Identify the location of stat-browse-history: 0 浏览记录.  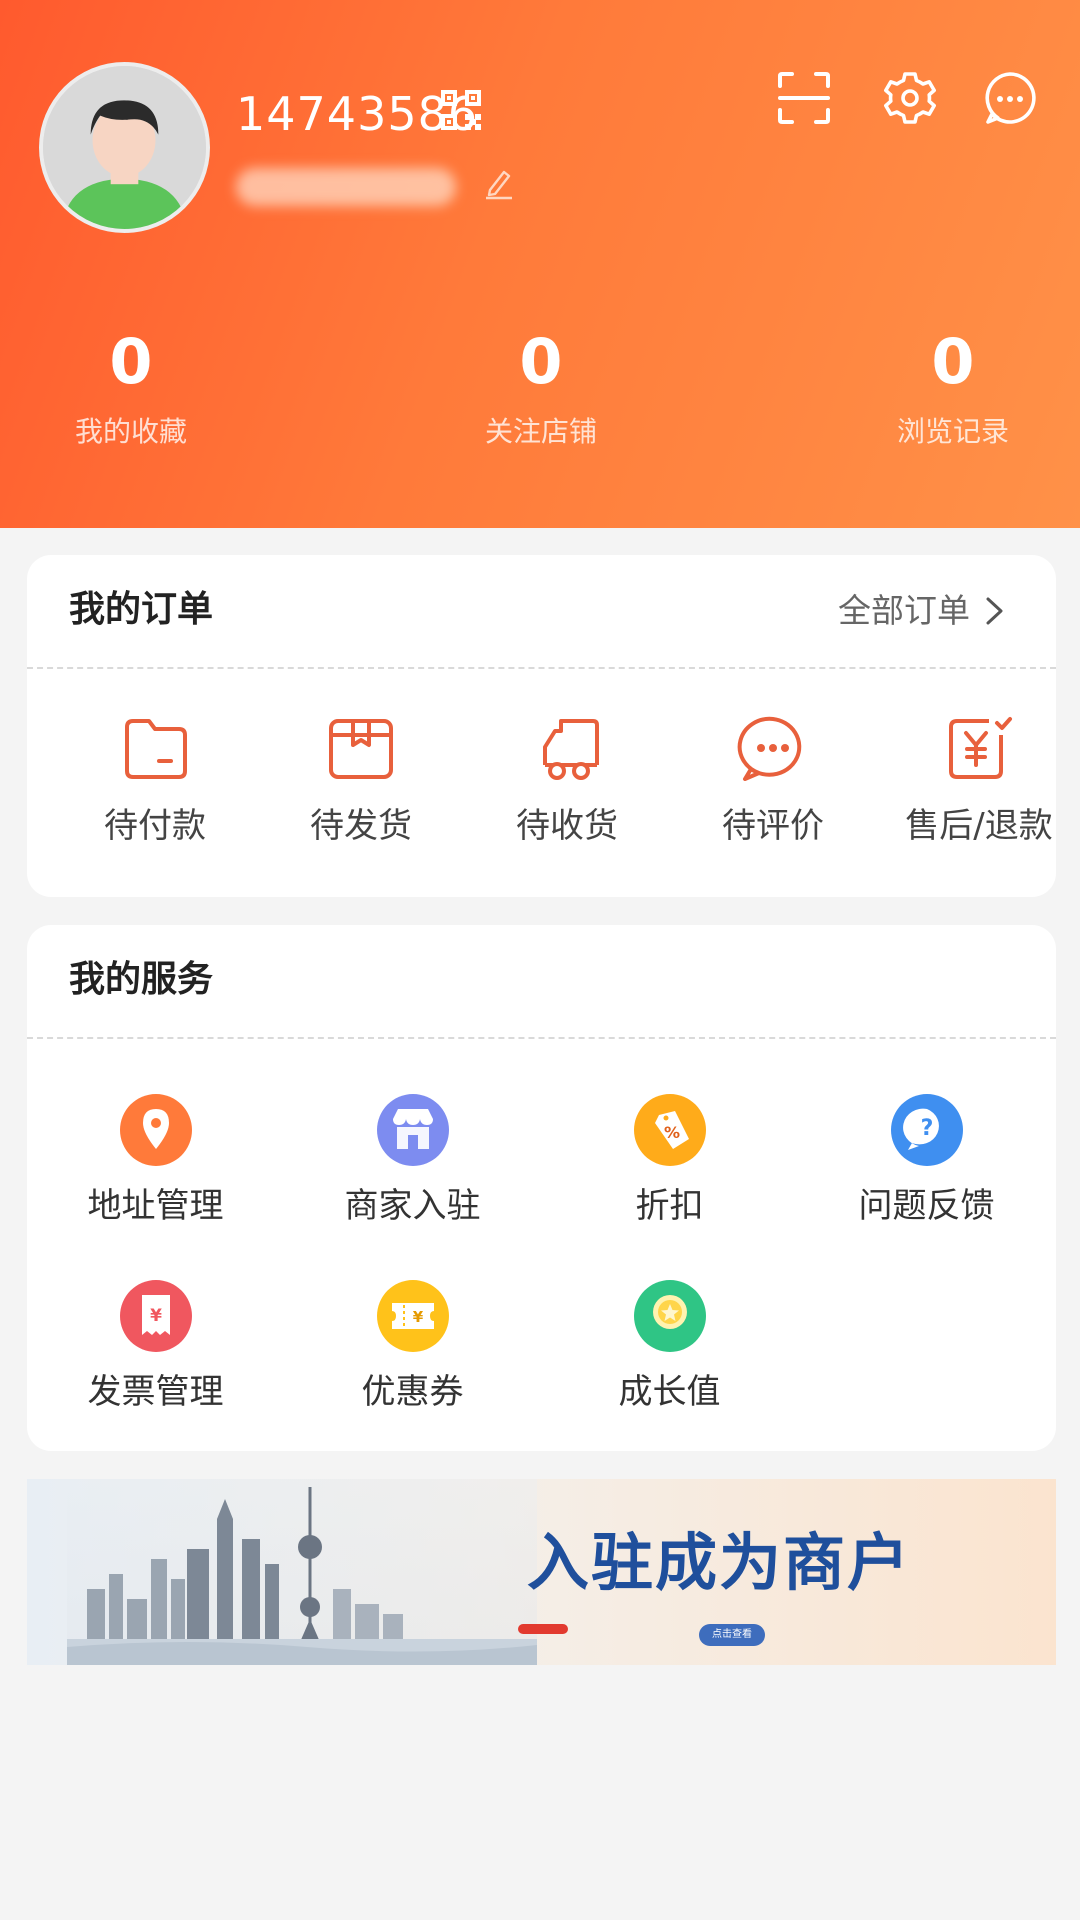
(951, 386).